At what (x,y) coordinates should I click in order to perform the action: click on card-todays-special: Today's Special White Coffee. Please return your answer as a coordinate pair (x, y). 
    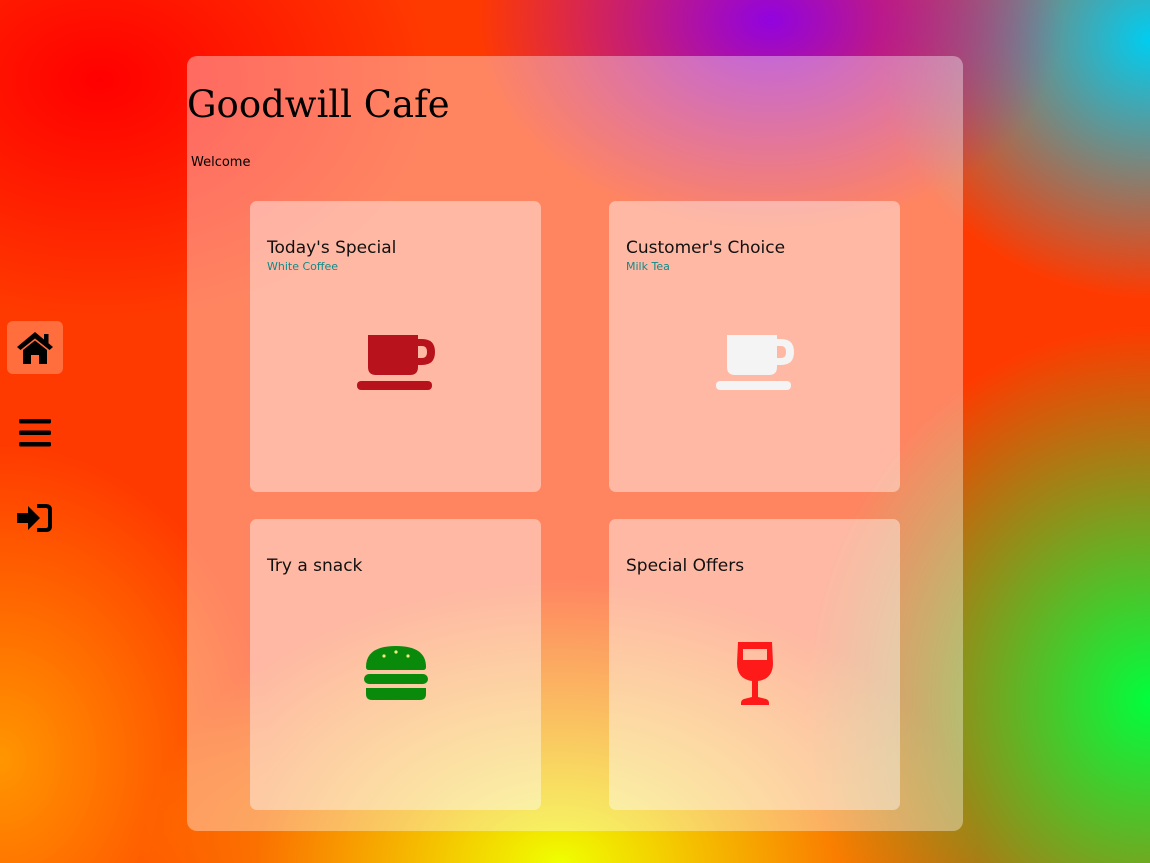
    Looking at the image, I should click on (395, 346).